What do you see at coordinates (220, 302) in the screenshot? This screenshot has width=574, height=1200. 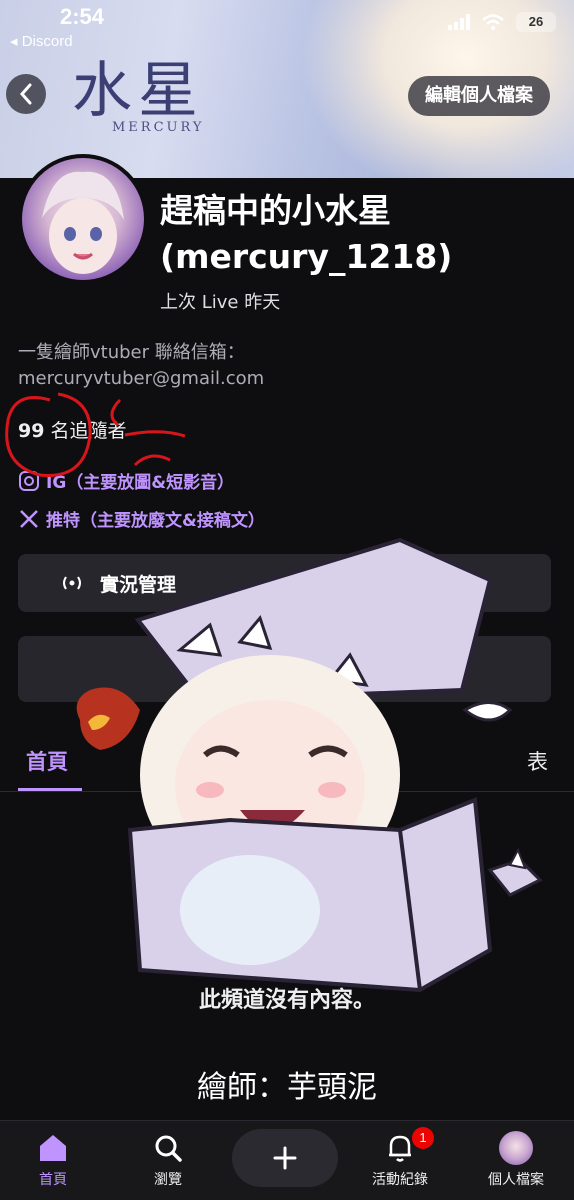 I see `last-live-status: 上次 Live 昨天` at bounding box center [220, 302].